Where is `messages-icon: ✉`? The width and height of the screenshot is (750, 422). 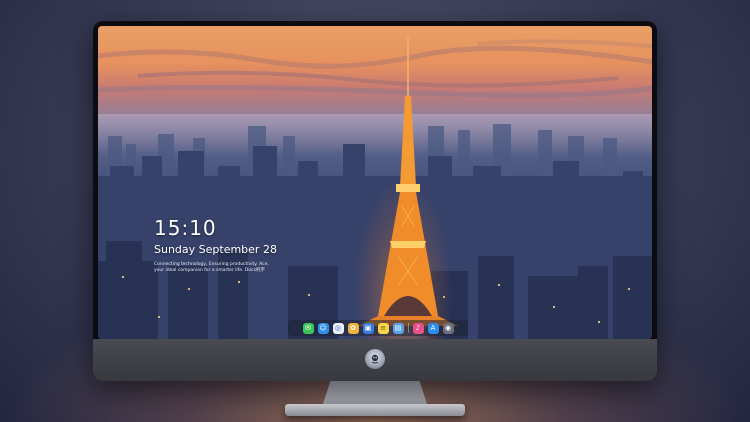 messages-icon: ✉ is located at coordinates (308, 328).